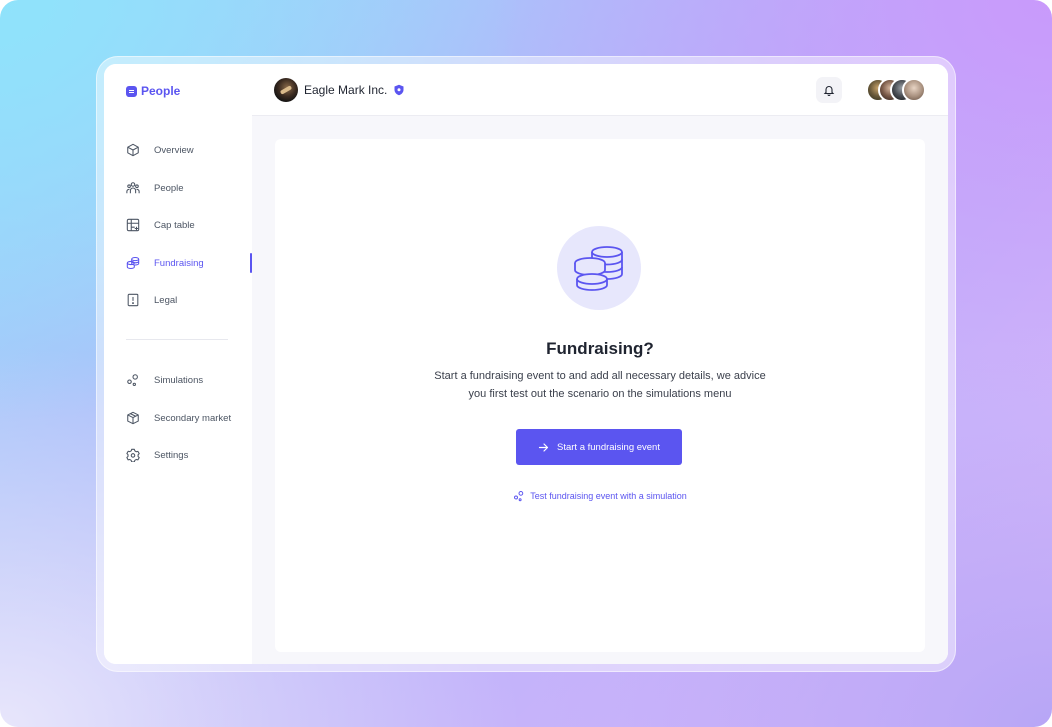  I want to click on app-logo: People, so click(153, 91).